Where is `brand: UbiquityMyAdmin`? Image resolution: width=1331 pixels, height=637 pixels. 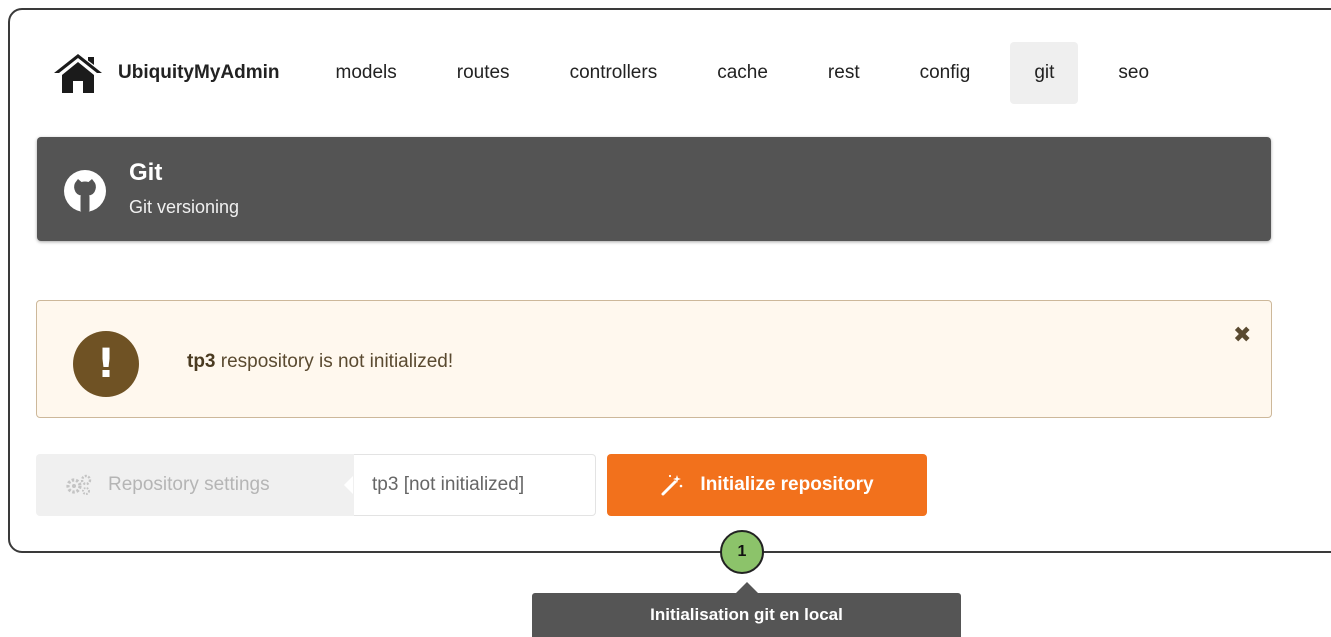 brand: UbiquityMyAdmin is located at coordinates (166, 73).